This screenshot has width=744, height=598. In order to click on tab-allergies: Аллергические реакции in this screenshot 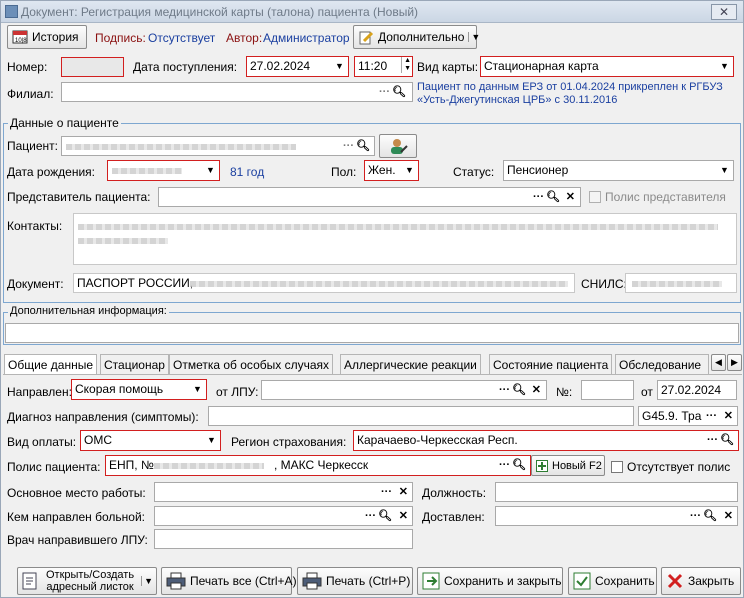, I will do `click(410, 364)`.